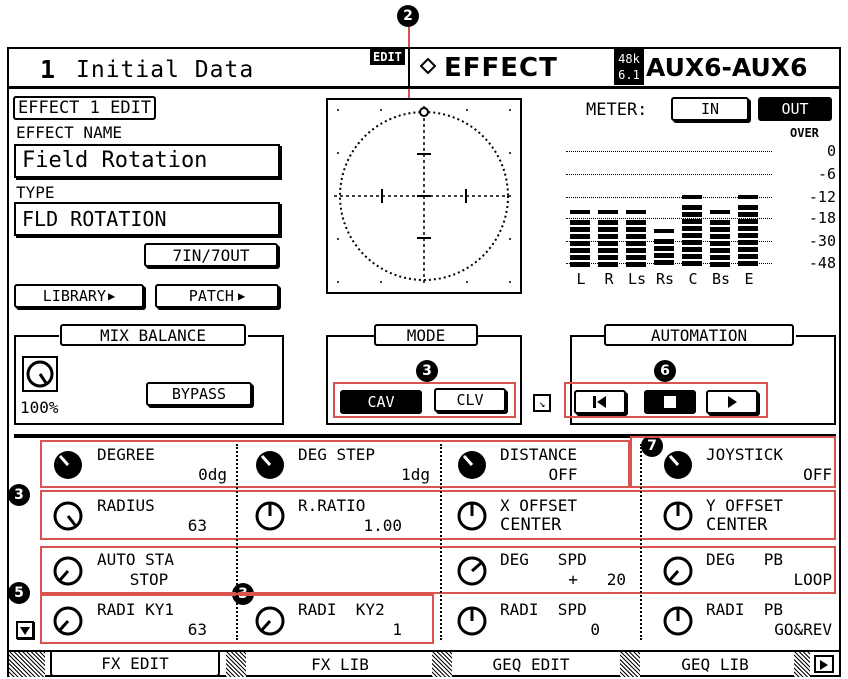 This screenshot has height=679, width=848. What do you see at coordinates (678, 518) in the screenshot?
I see `y-offset-knob` at bounding box center [678, 518].